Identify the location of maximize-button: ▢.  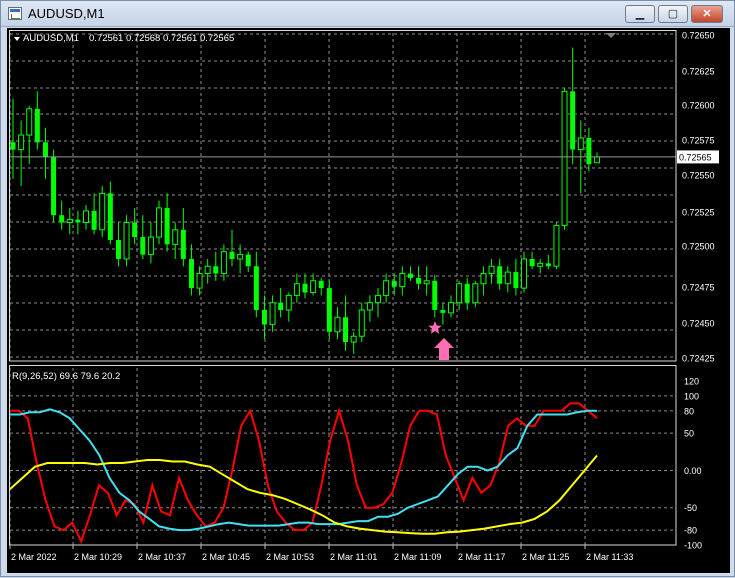
(673, 14).